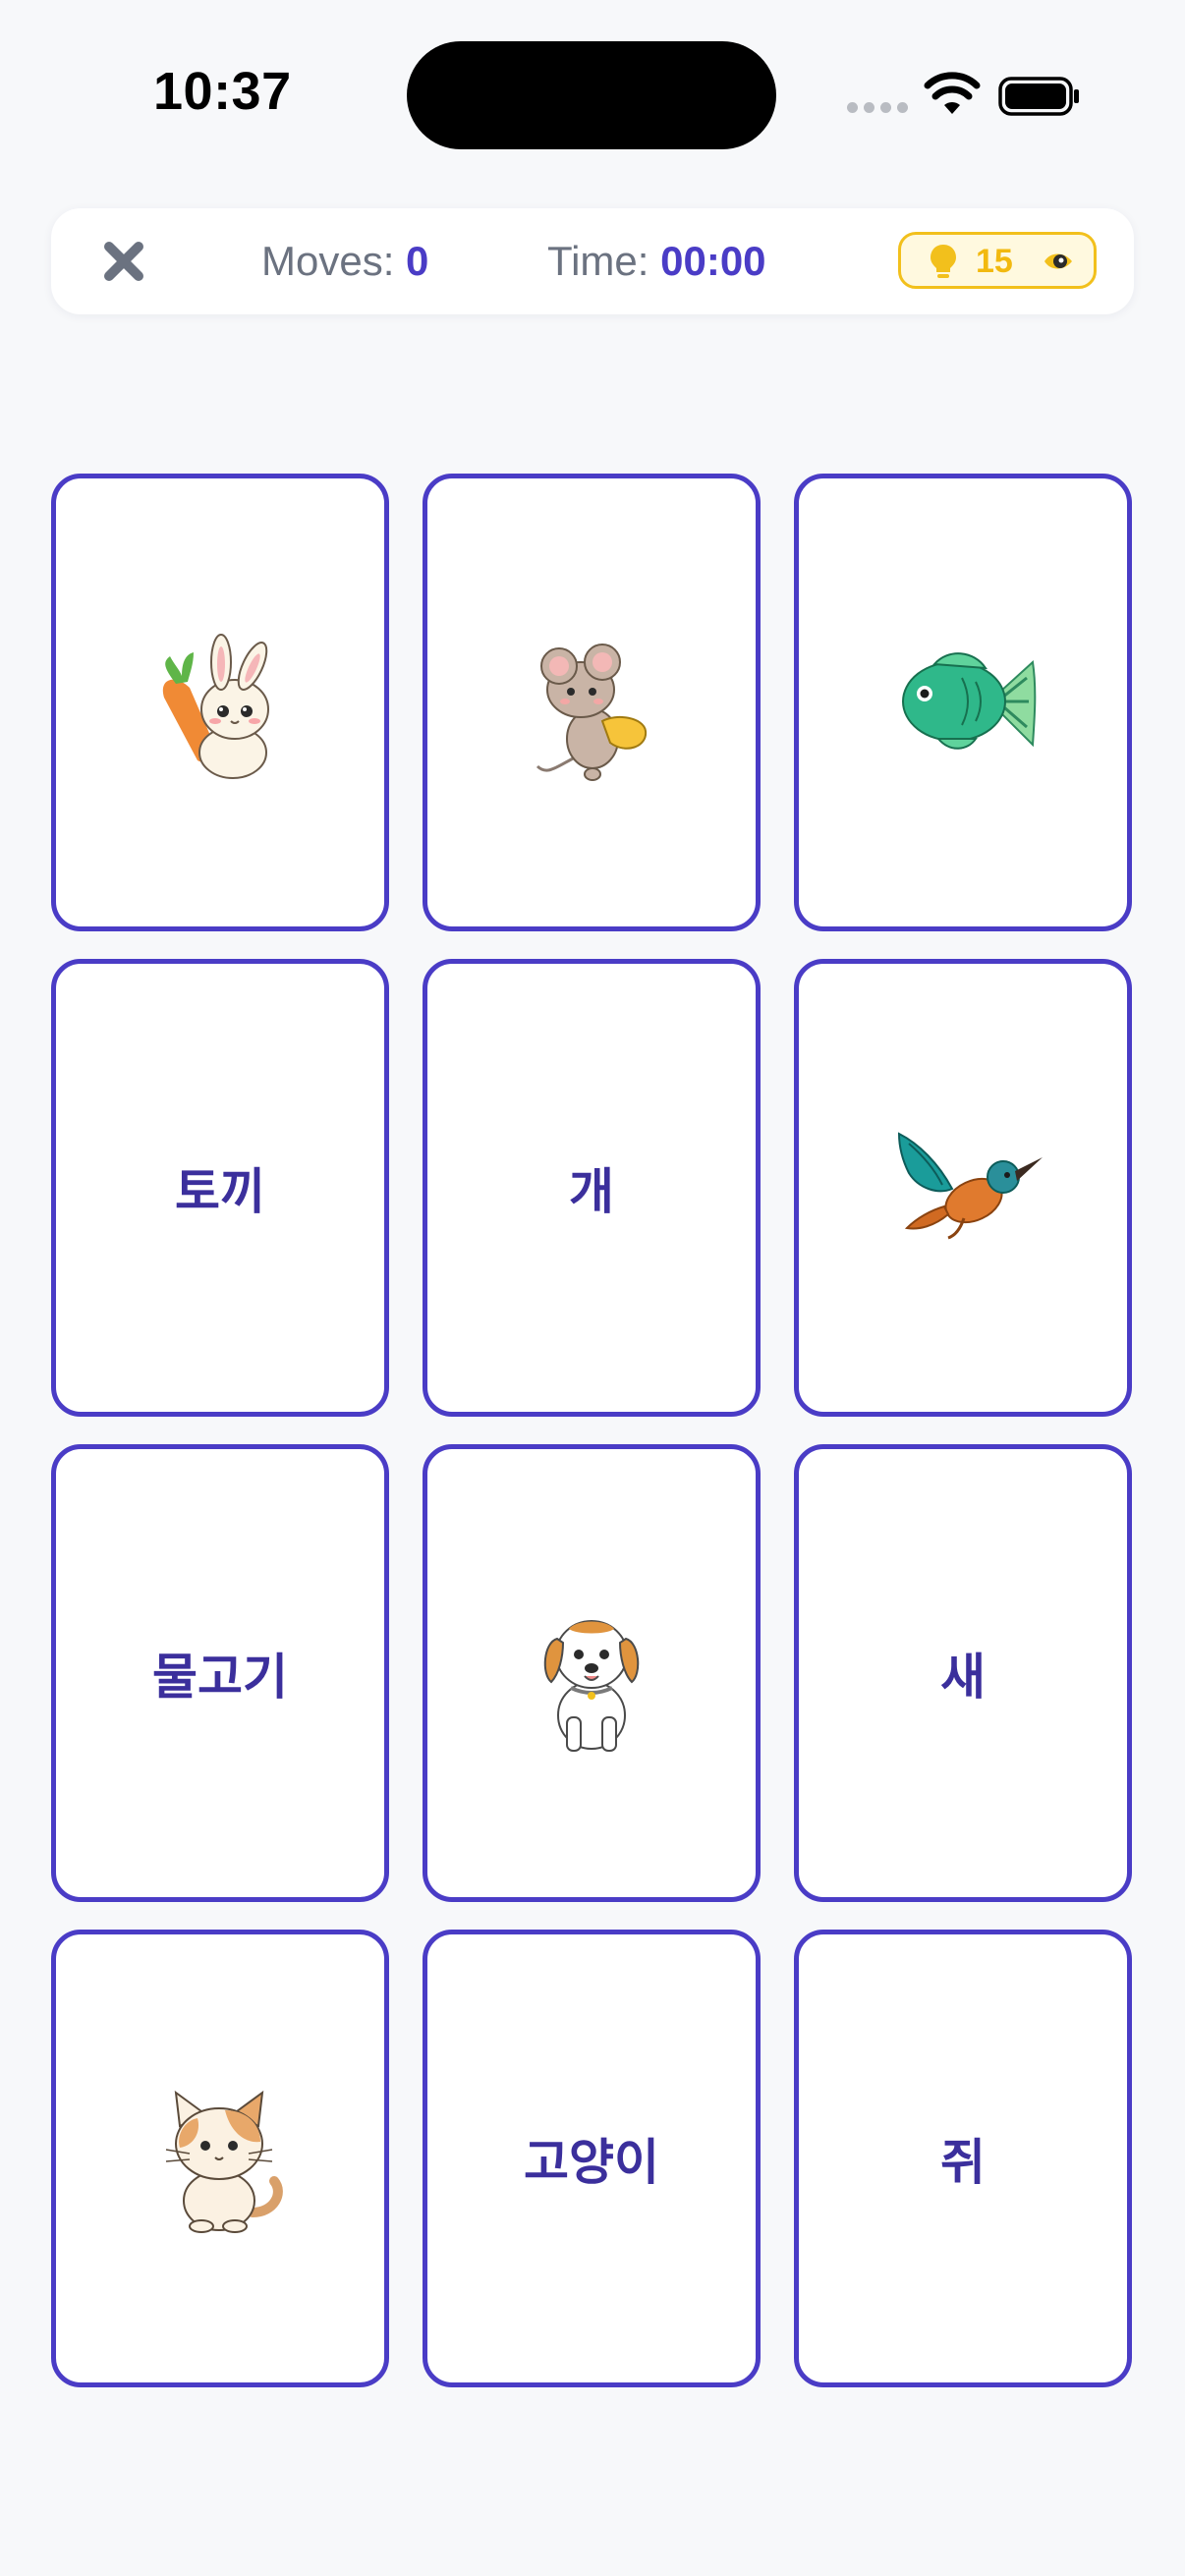  Describe the element at coordinates (592, 2162) in the screenshot. I see `card-word-text: 고양이` at that location.